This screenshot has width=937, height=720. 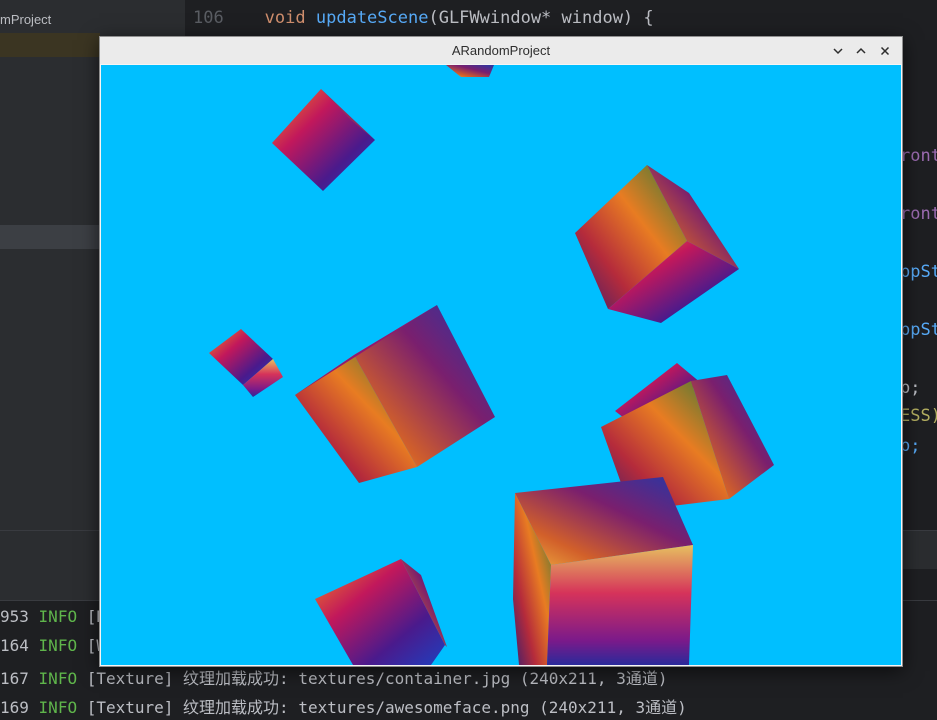 I want to click on log-prefix: 167, so click(x=14, y=678).